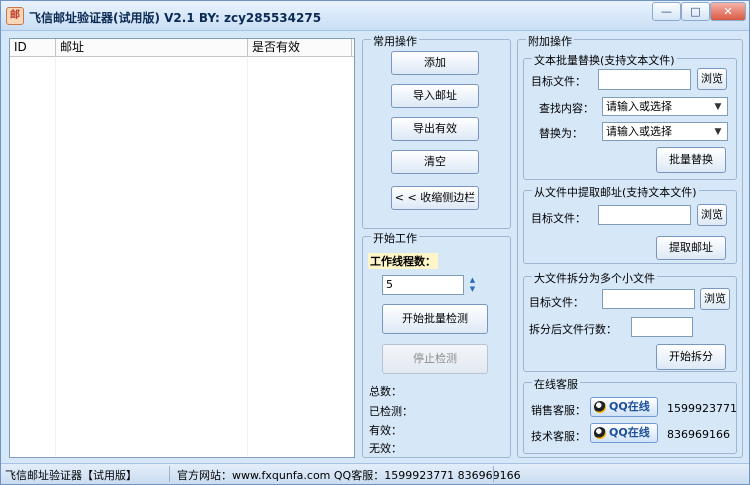 Image resolution: width=750 pixels, height=485 pixels. What do you see at coordinates (573, 329) in the screenshot?
I see `split-lines-label: 拆分后文件行数：` at bounding box center [573, 329].